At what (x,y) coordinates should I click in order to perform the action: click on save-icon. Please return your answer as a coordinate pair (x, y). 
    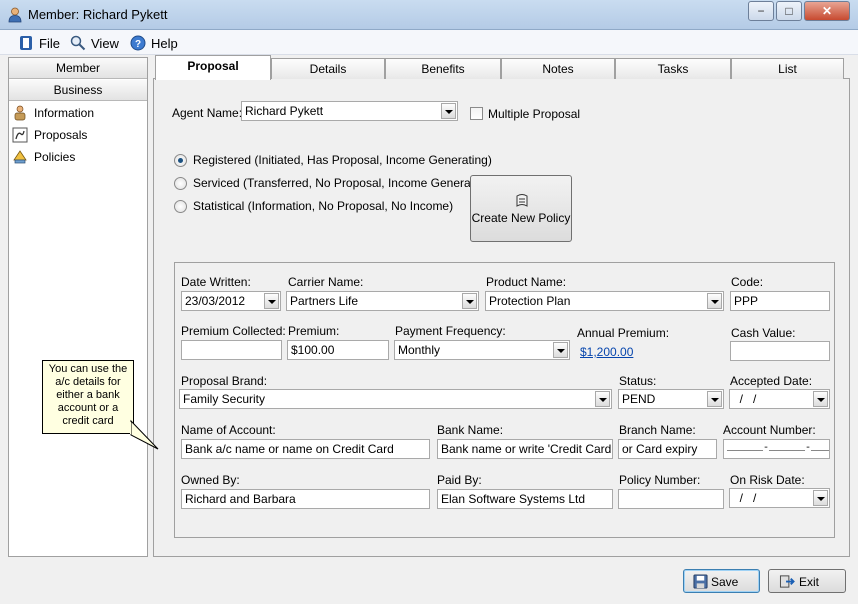
    Looking at the image, I should click on (700, 581).